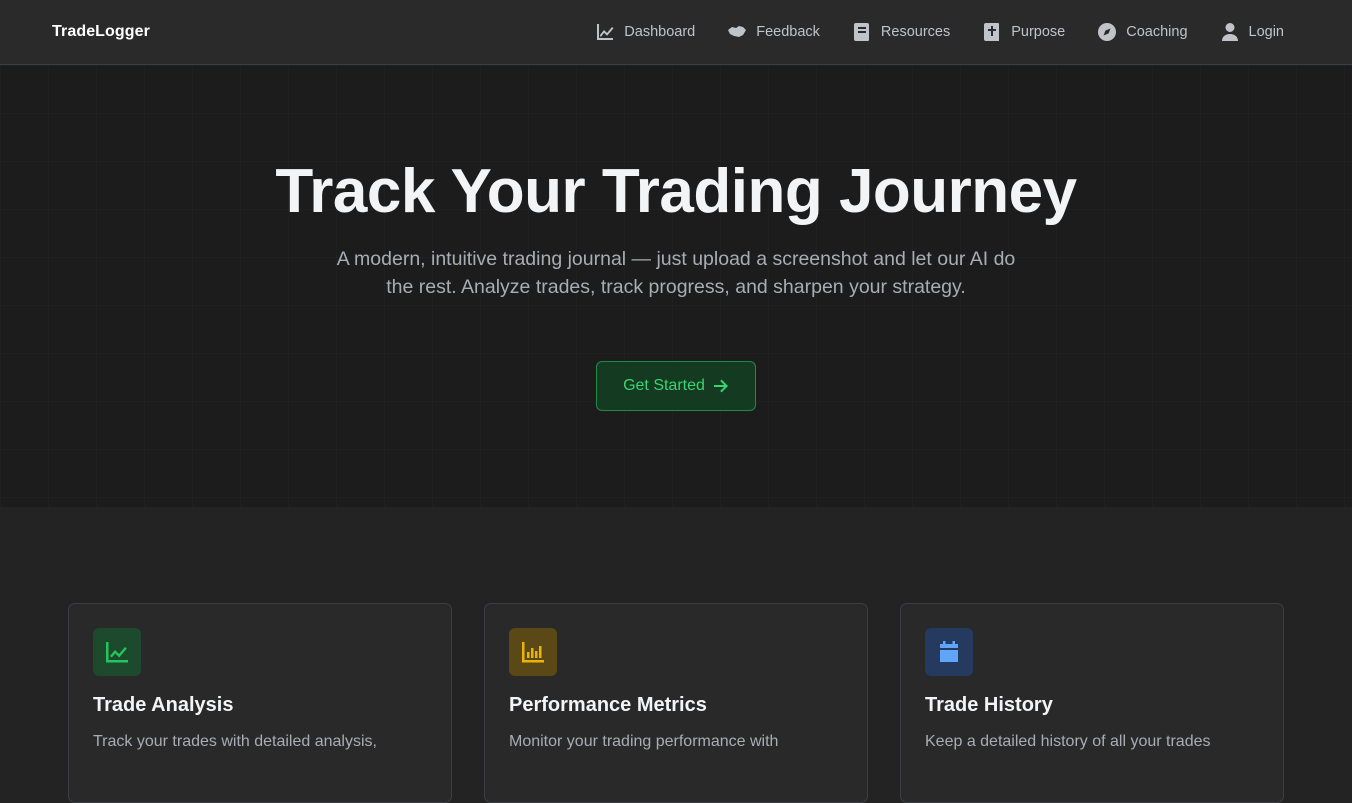 This screenshot has height=803, width=1352. Describe the element at coordinates (861, 32) in the screenshot. I see `book-icon` at that location.